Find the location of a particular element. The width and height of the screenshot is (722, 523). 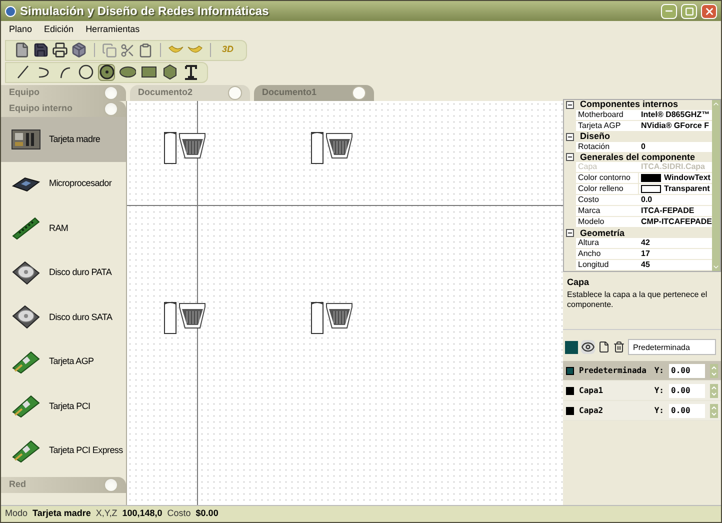

property-name: Modelo is located at coordinates (607, 222).